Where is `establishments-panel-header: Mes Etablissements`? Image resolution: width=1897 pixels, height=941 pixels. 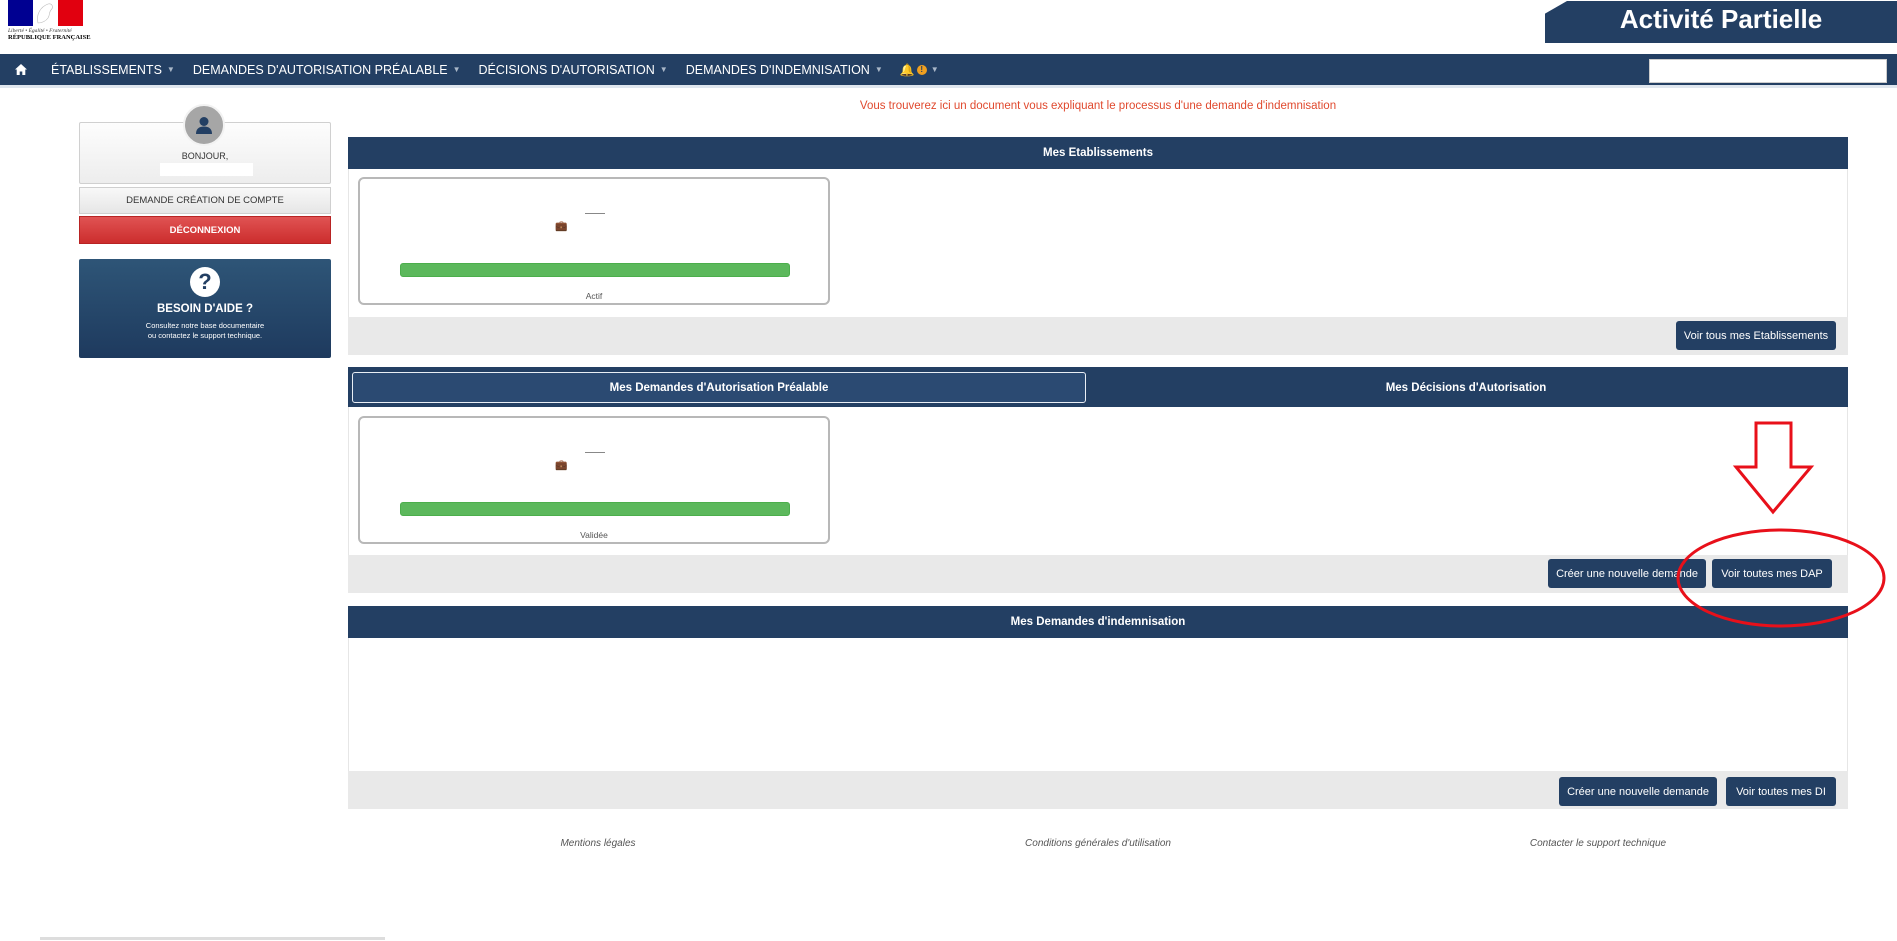 establishments-panel-header: Mes Etablissements is located at coordinates (1098, 153).